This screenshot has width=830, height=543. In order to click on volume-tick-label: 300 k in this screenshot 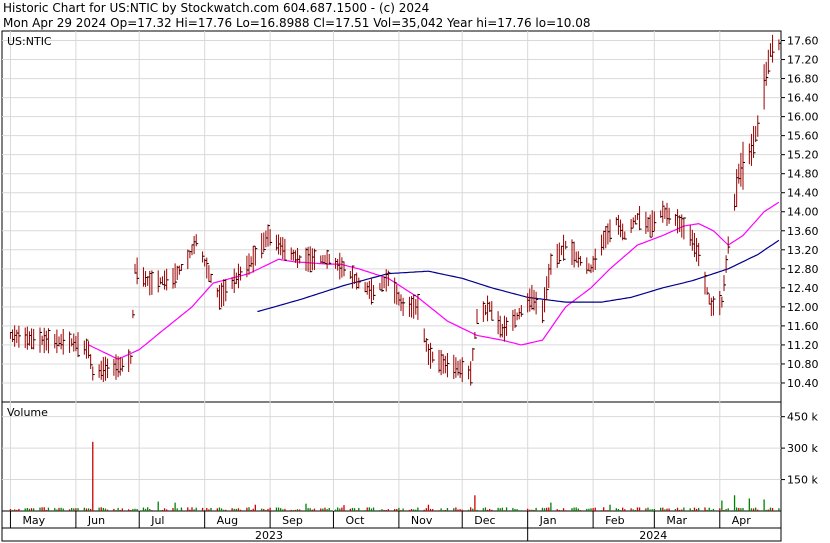, I will do `click(802, 448)`.